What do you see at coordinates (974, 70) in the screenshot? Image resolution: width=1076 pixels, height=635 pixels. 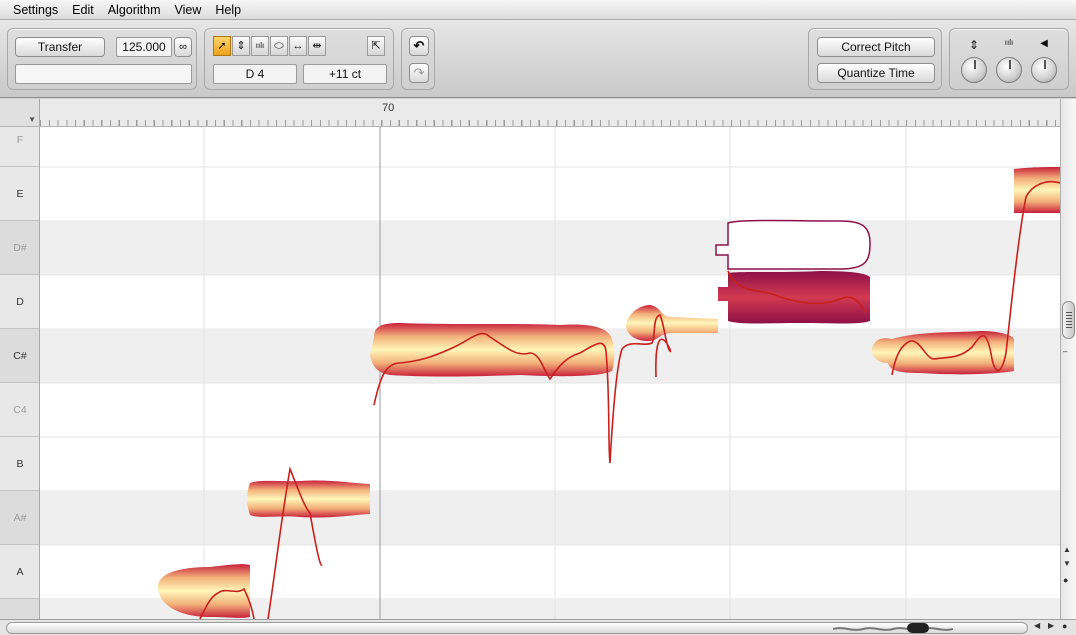 I see `pitch-knob` at bounding box center [974, 70].